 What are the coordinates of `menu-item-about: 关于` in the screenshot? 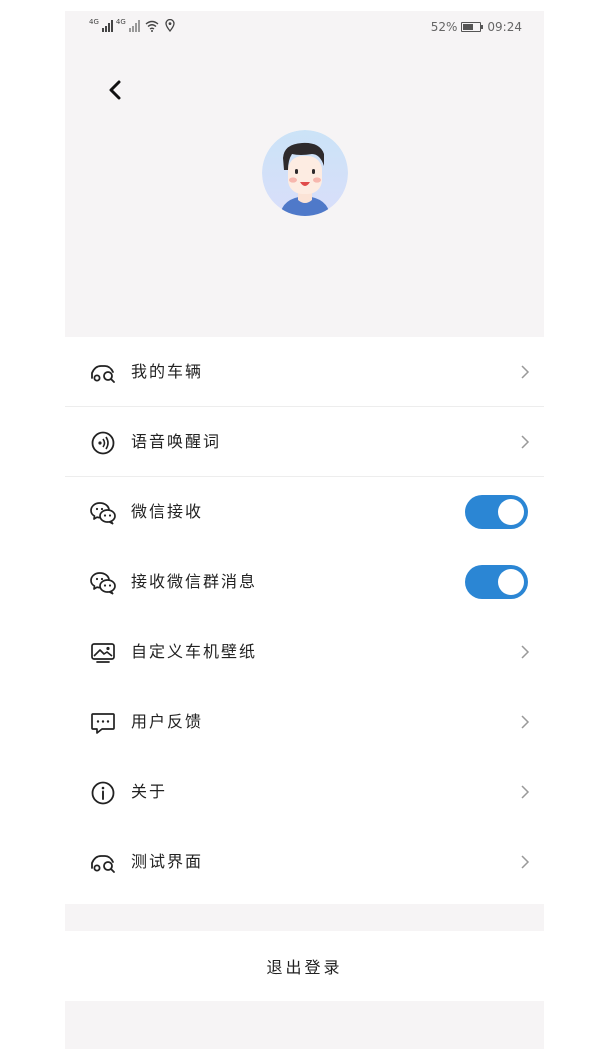 It's located at (304, 792).